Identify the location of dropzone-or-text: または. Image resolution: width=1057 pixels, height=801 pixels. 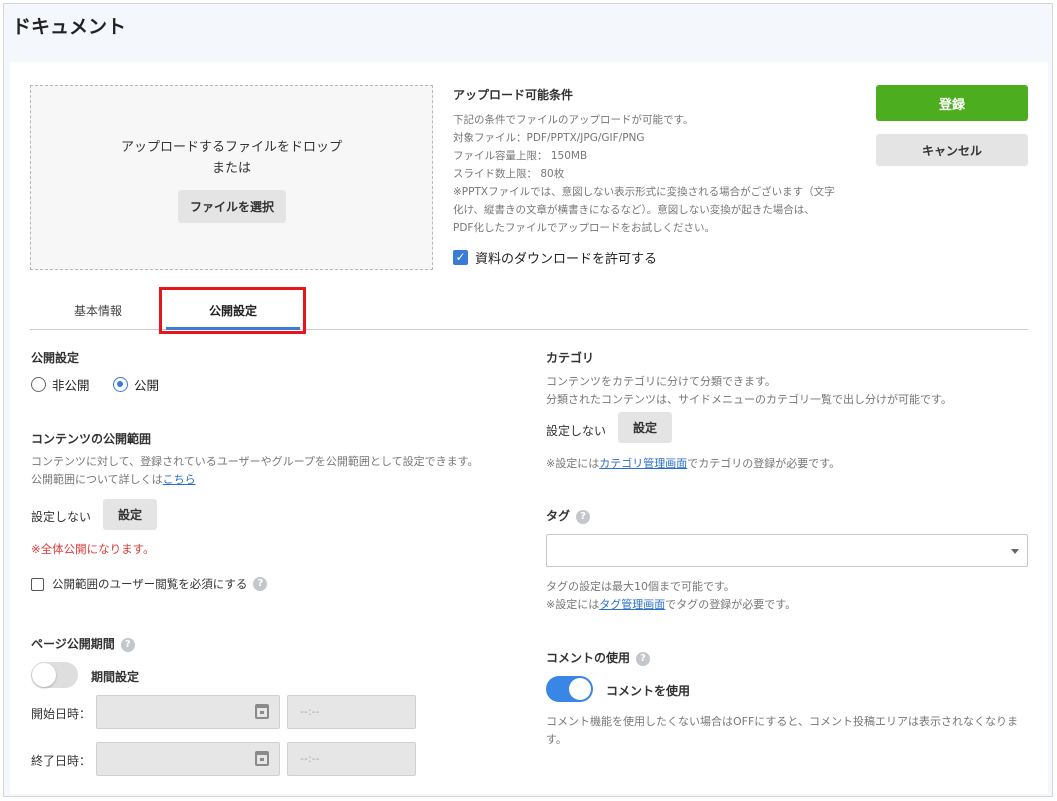
(231, 168).